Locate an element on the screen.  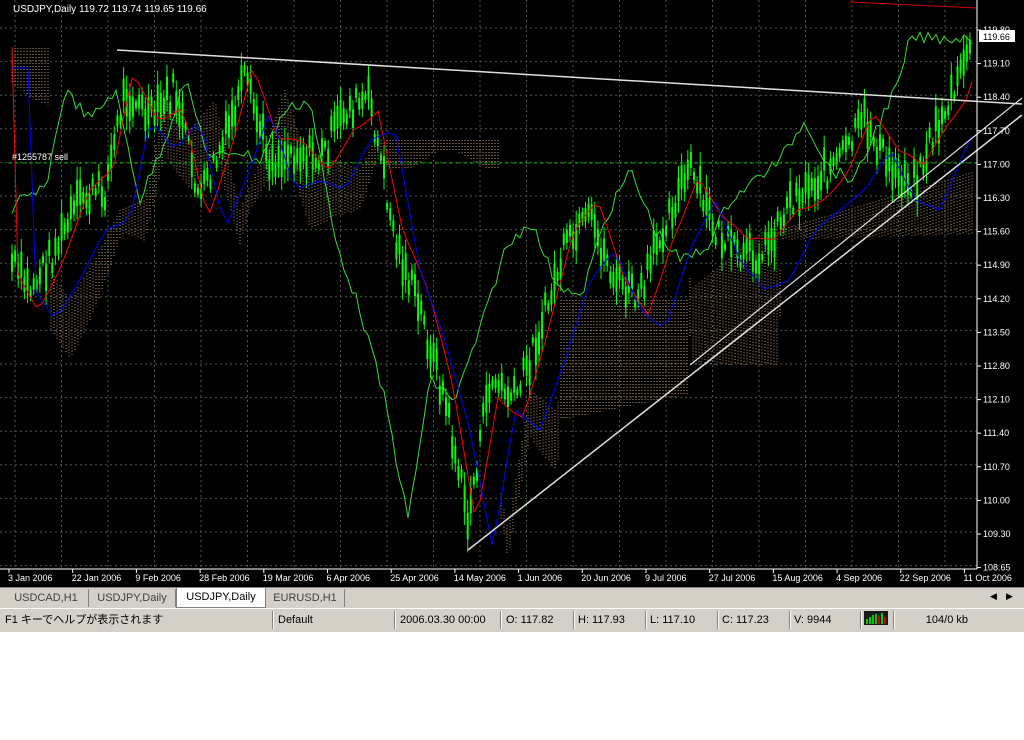
date-tick-label: 6 Apr 2006 is located at coordinates (349, 578).